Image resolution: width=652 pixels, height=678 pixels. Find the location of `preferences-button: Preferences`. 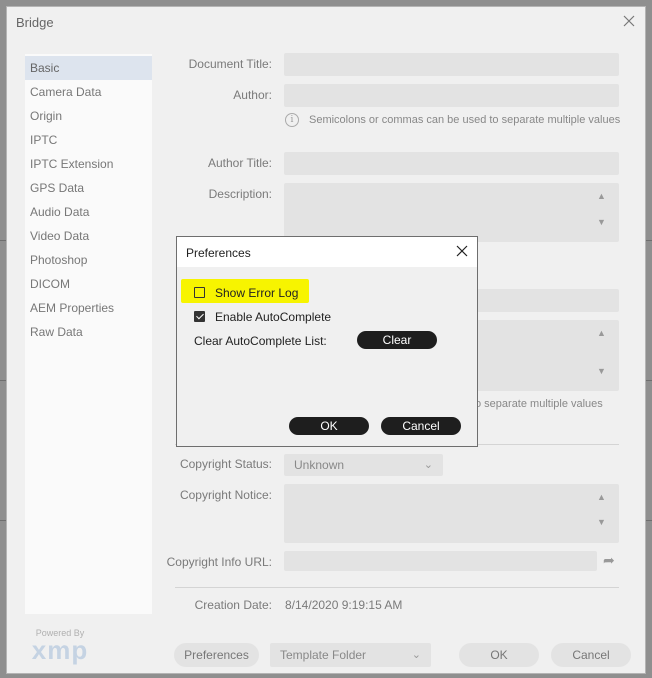

preferences-button: Preferences is located at coordinates (216, 655).